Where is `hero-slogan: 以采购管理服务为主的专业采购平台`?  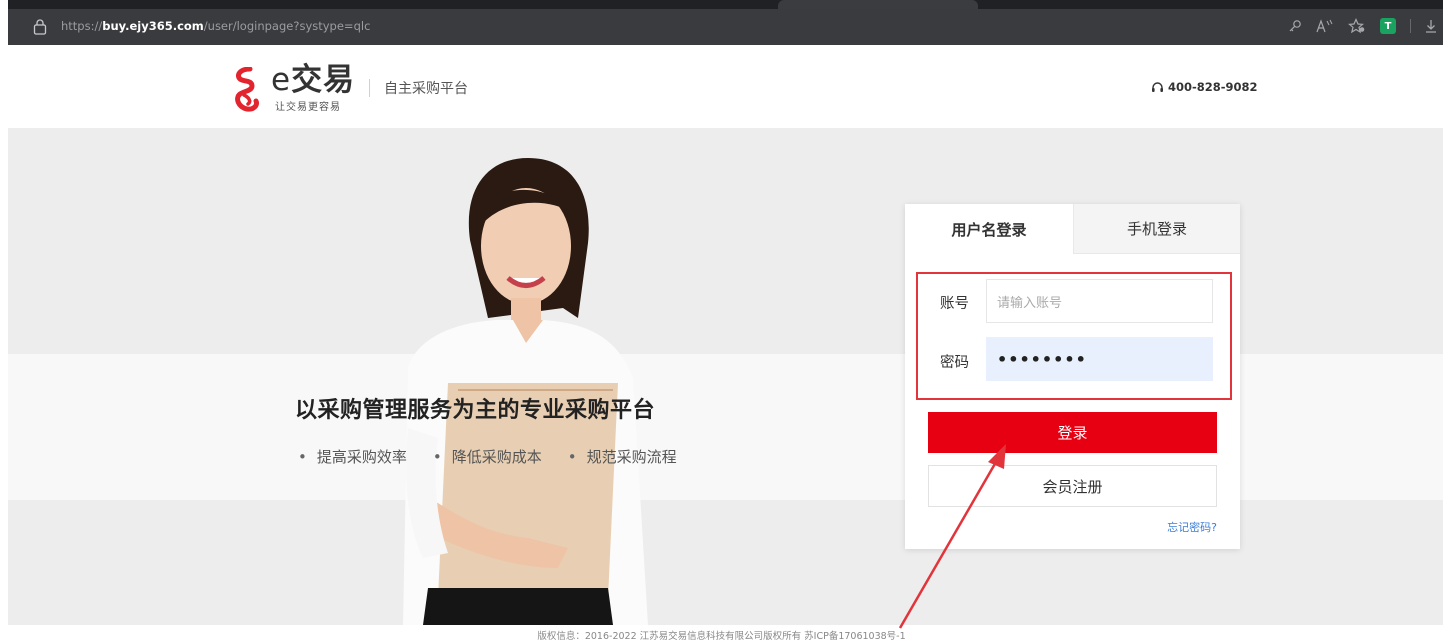
hero-slogan: 以采购管理服务为主的专业采购平台 is located at coordinates (475, 410).